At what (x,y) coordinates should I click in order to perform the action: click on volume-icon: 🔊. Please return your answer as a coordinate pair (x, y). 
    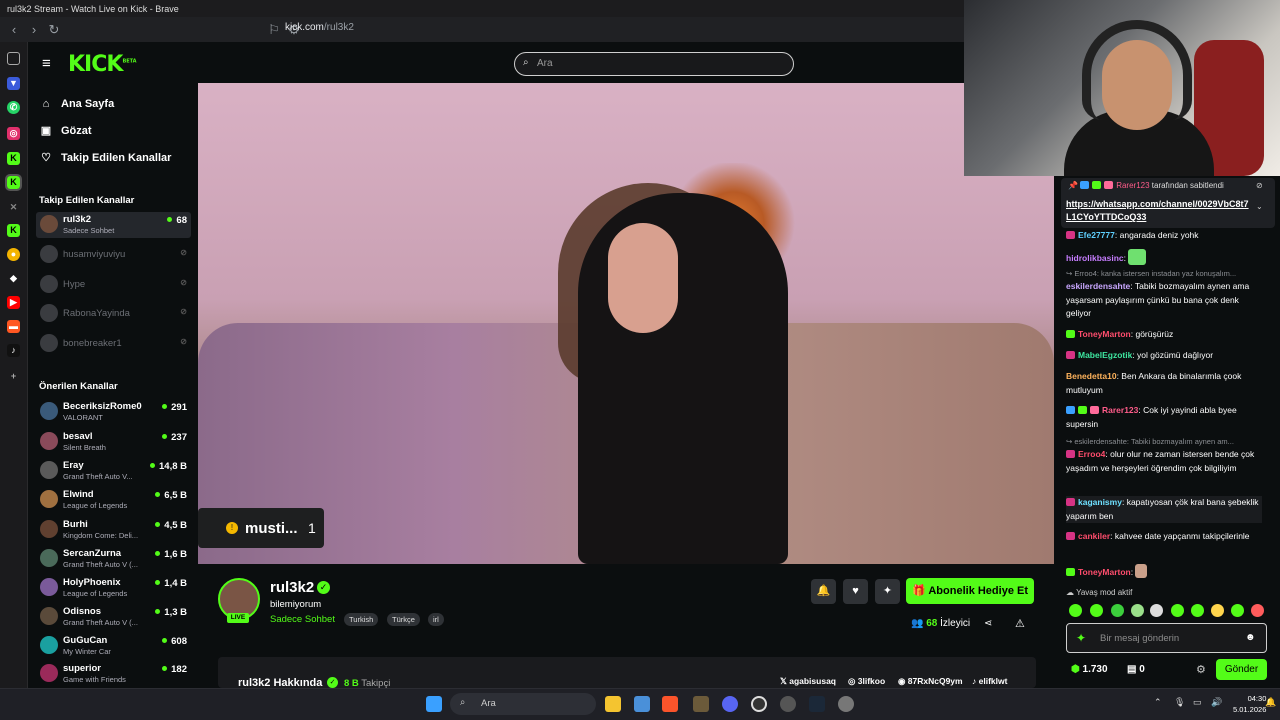
    Looking at the image, I should click on (1216, 702).